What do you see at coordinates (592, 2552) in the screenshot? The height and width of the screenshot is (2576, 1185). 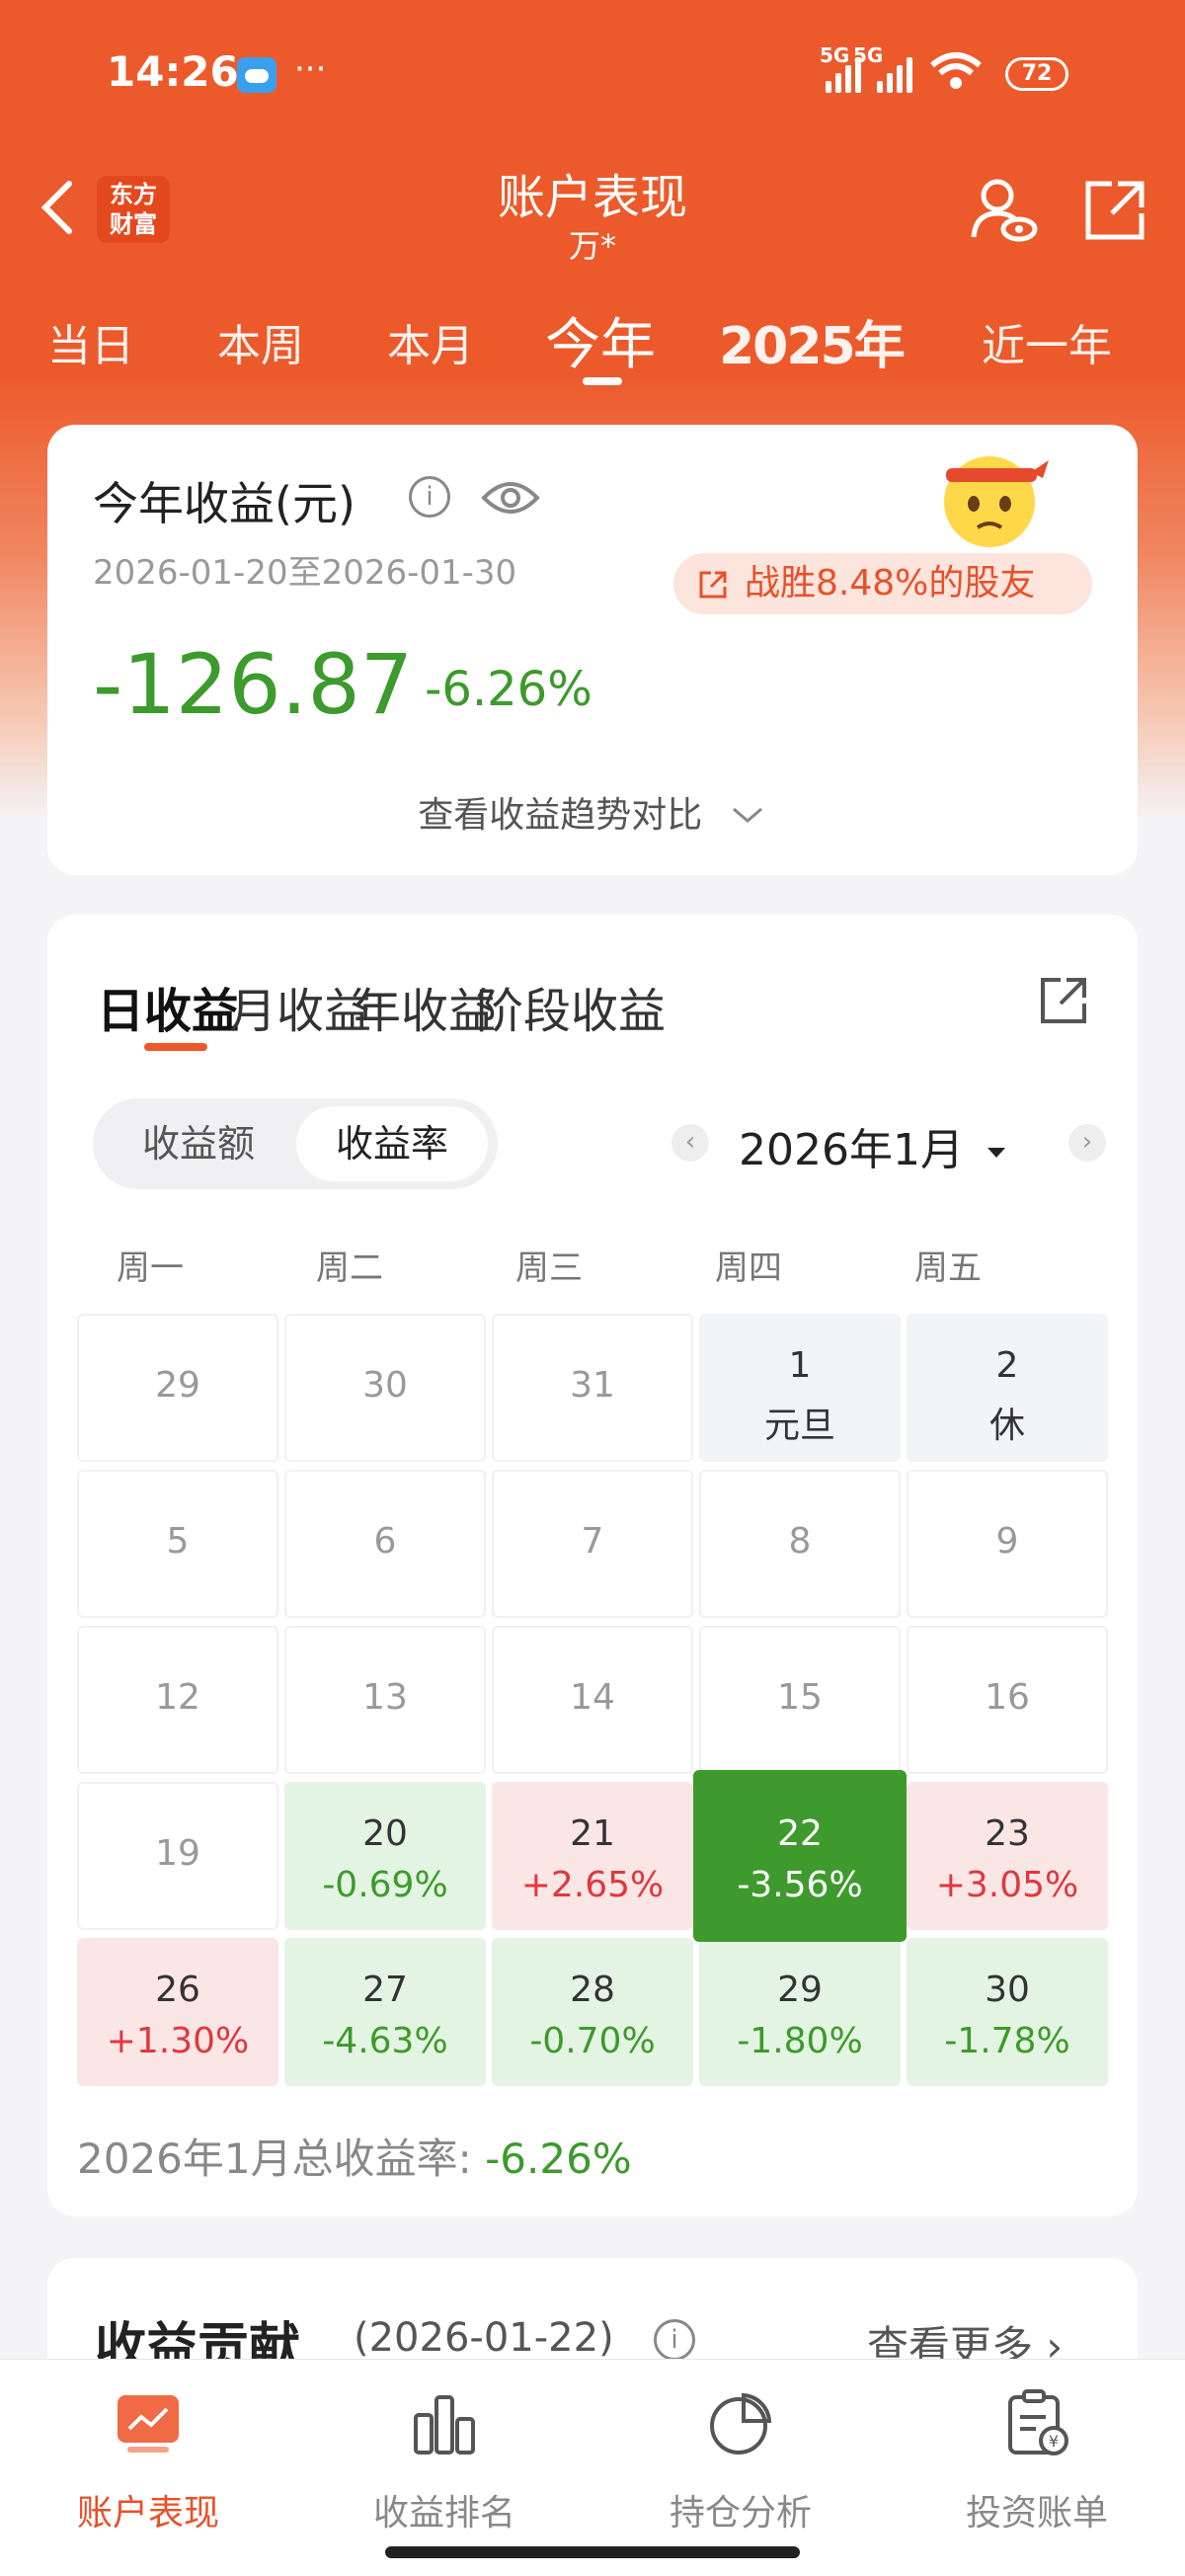 I see `home-indicator` at bounding box center [592, 2552].